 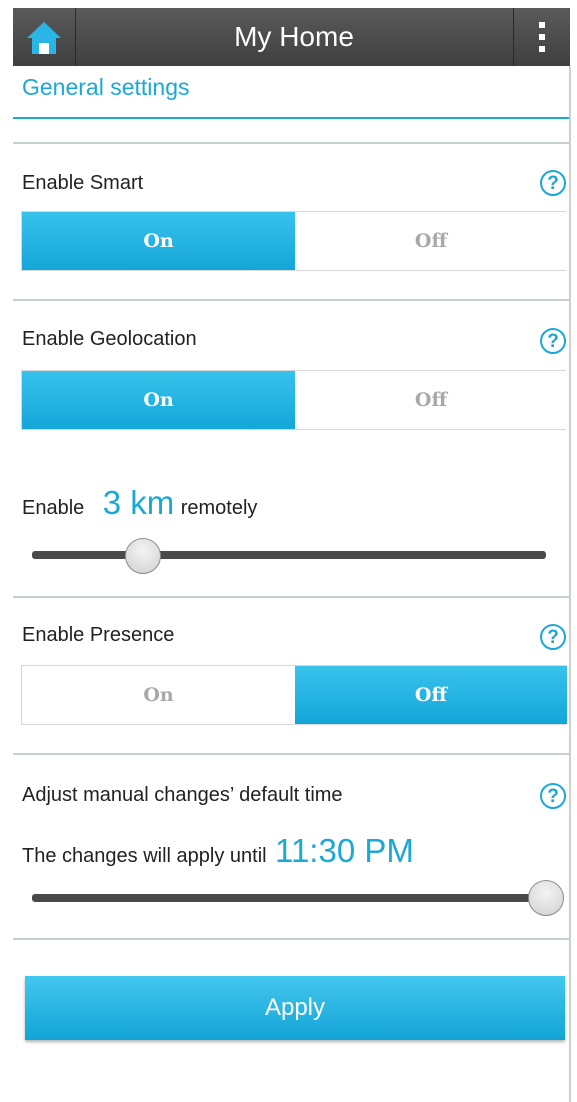 I want to click on geolocation-on-option: On, so click(x=158, y=400).